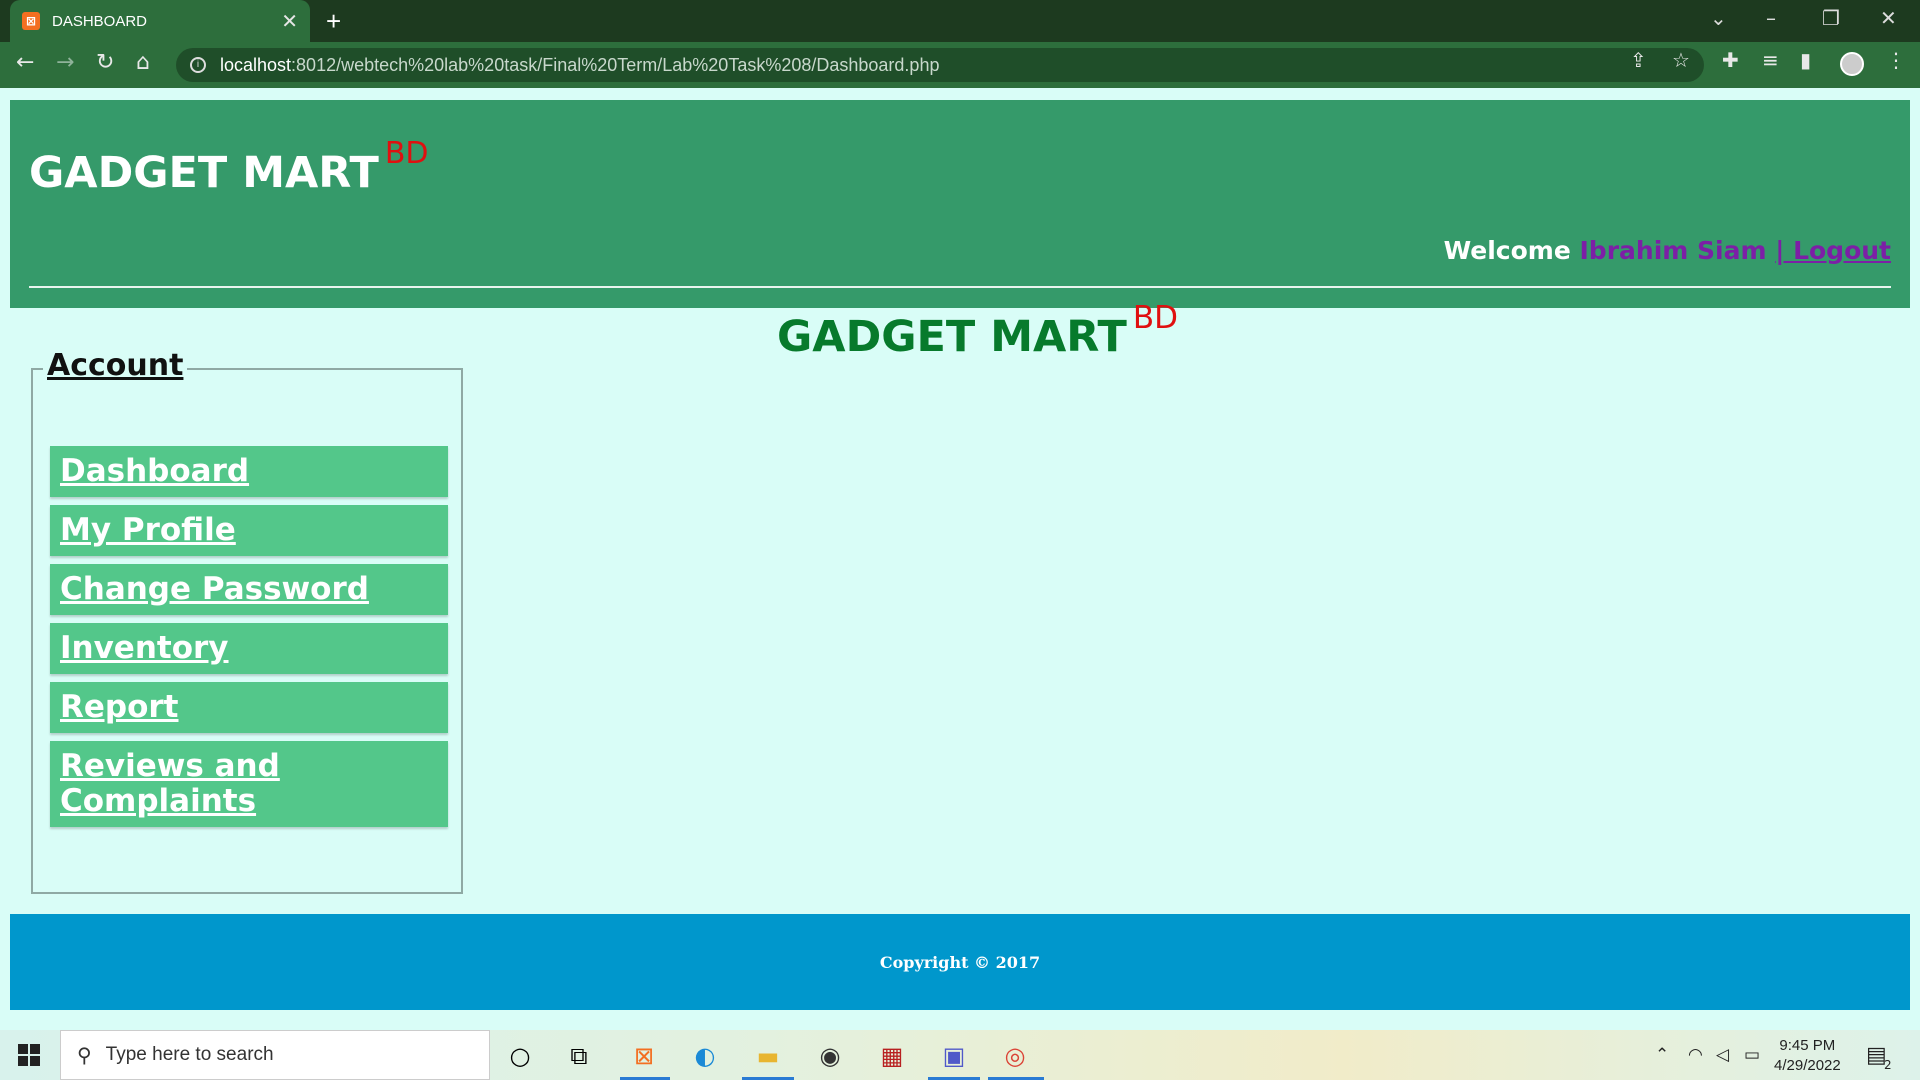  I want to click on logo-main: GADGET MART, so click(204, 173).